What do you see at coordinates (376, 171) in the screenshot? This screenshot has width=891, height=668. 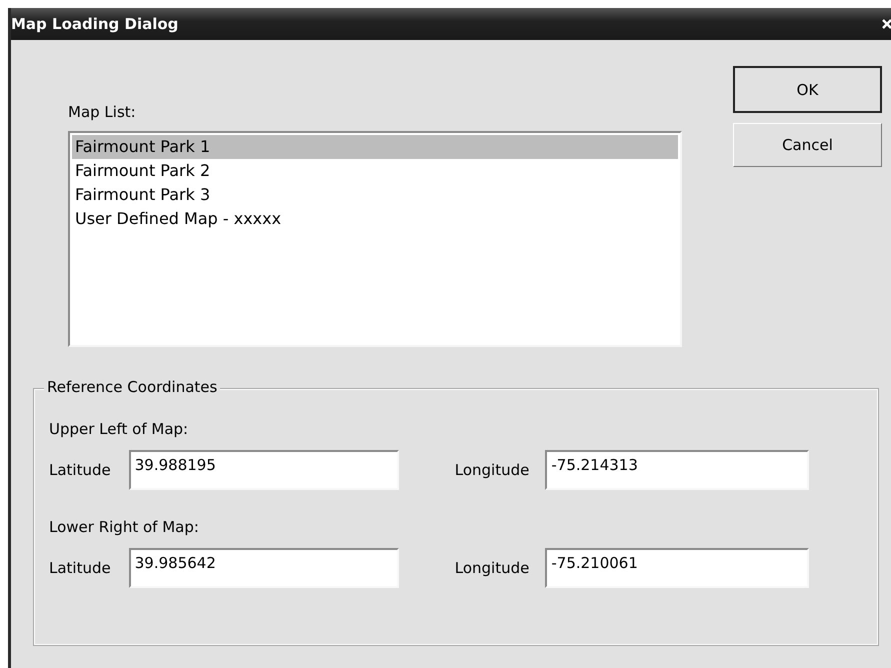 I see `list-item: Fairmount Park 2` at bounding box center [376, 171].